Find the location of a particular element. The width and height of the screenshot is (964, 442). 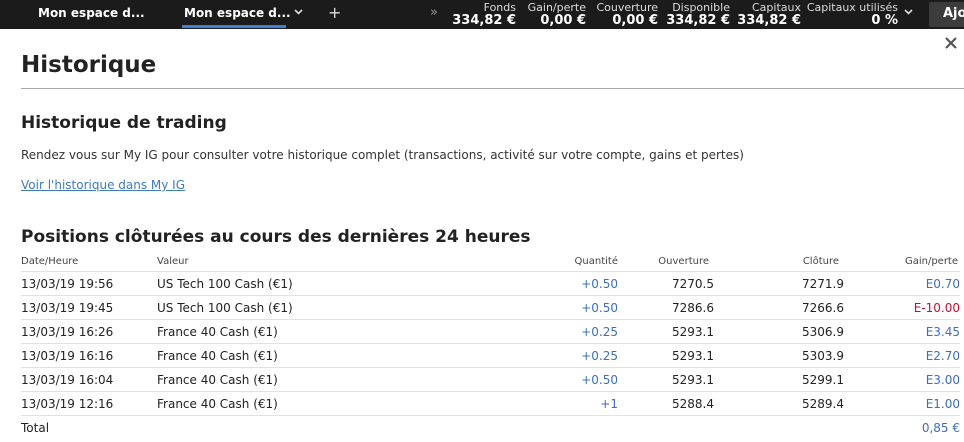

stat-fonds: Fonds 334,82 € is located at coordinates (484, 14).